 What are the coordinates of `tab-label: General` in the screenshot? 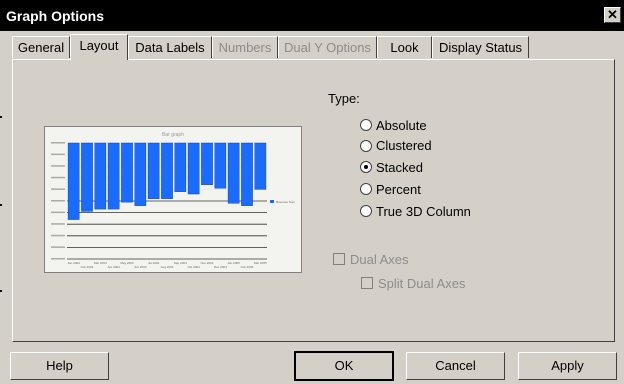 It's located at (41, 47).